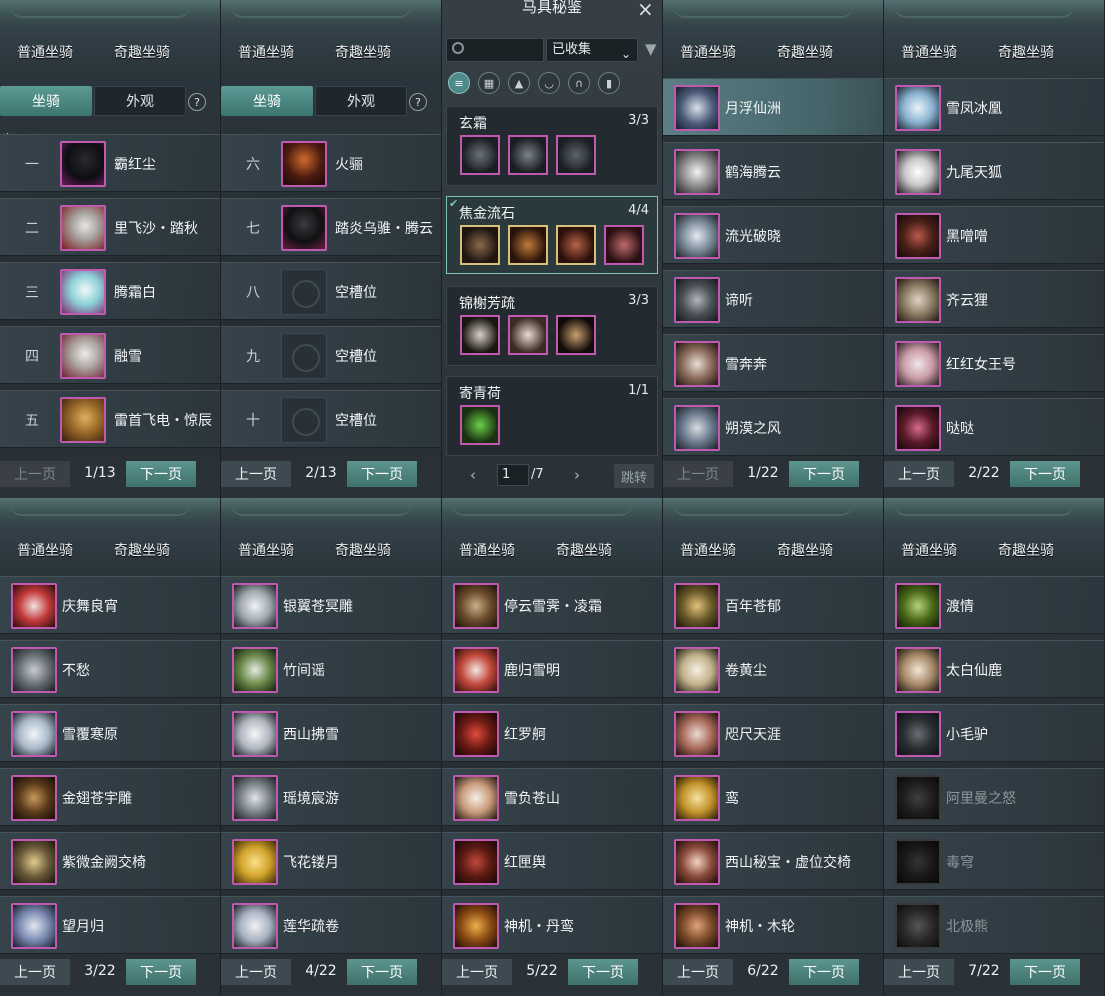 Image resolution: width=1105 pixels, height=996 pixels. Describe the element at coordinates (197, 102) in the screenshot. I see `help-icon: ?` at that location.